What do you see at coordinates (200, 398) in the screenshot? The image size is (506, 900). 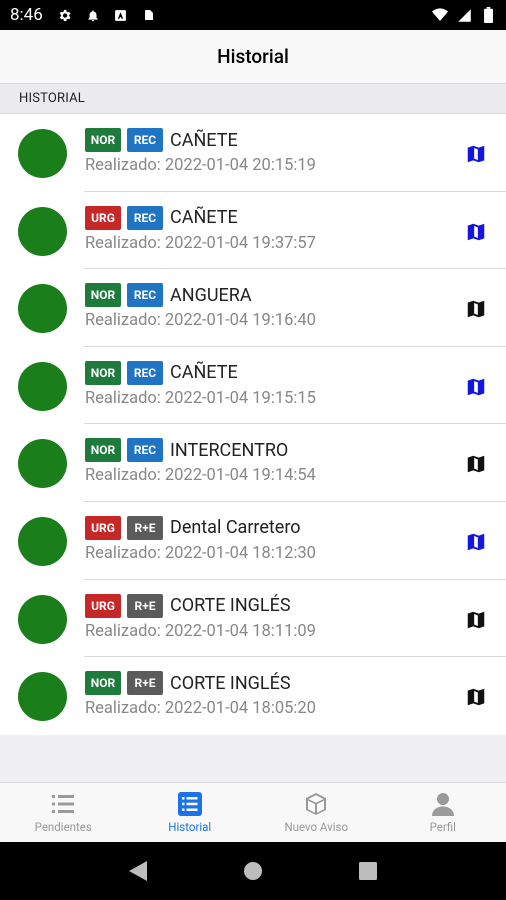 I see `item-subtitle: Realizado: 2022-01-04 19:15:15` at bounding box center [200, 398].